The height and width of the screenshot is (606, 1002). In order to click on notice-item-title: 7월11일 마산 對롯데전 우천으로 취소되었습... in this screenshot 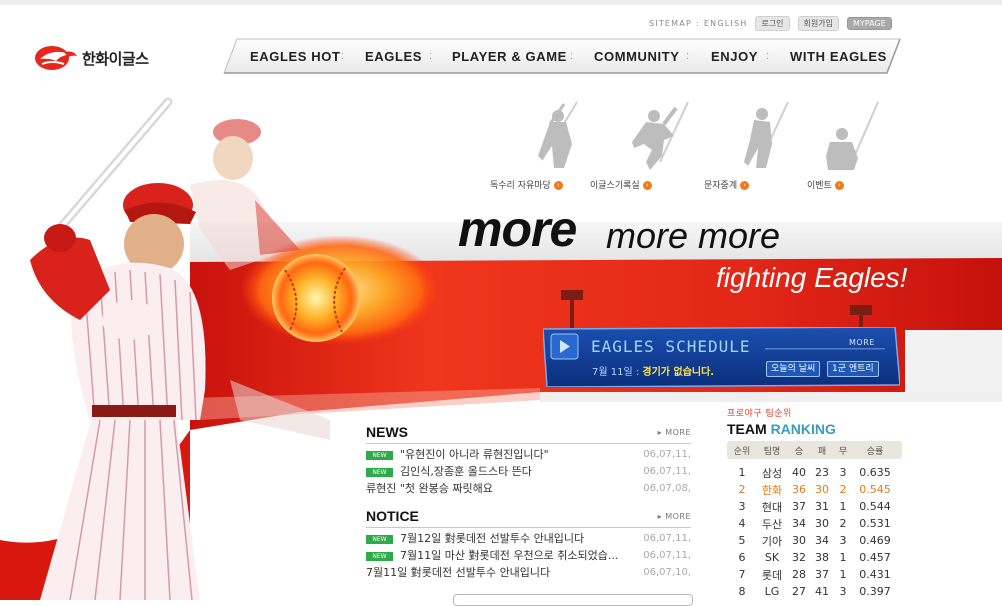, I will do `click(509, 555)`.